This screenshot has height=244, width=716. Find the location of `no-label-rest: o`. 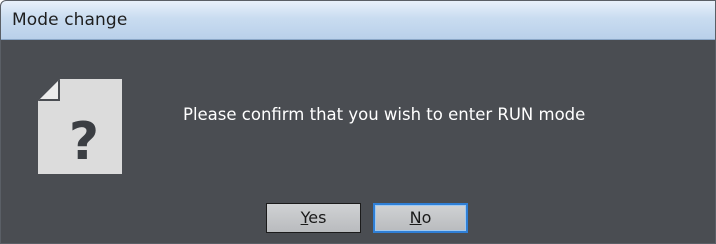

no-label-rest: o is located at coordinates (426, 217).